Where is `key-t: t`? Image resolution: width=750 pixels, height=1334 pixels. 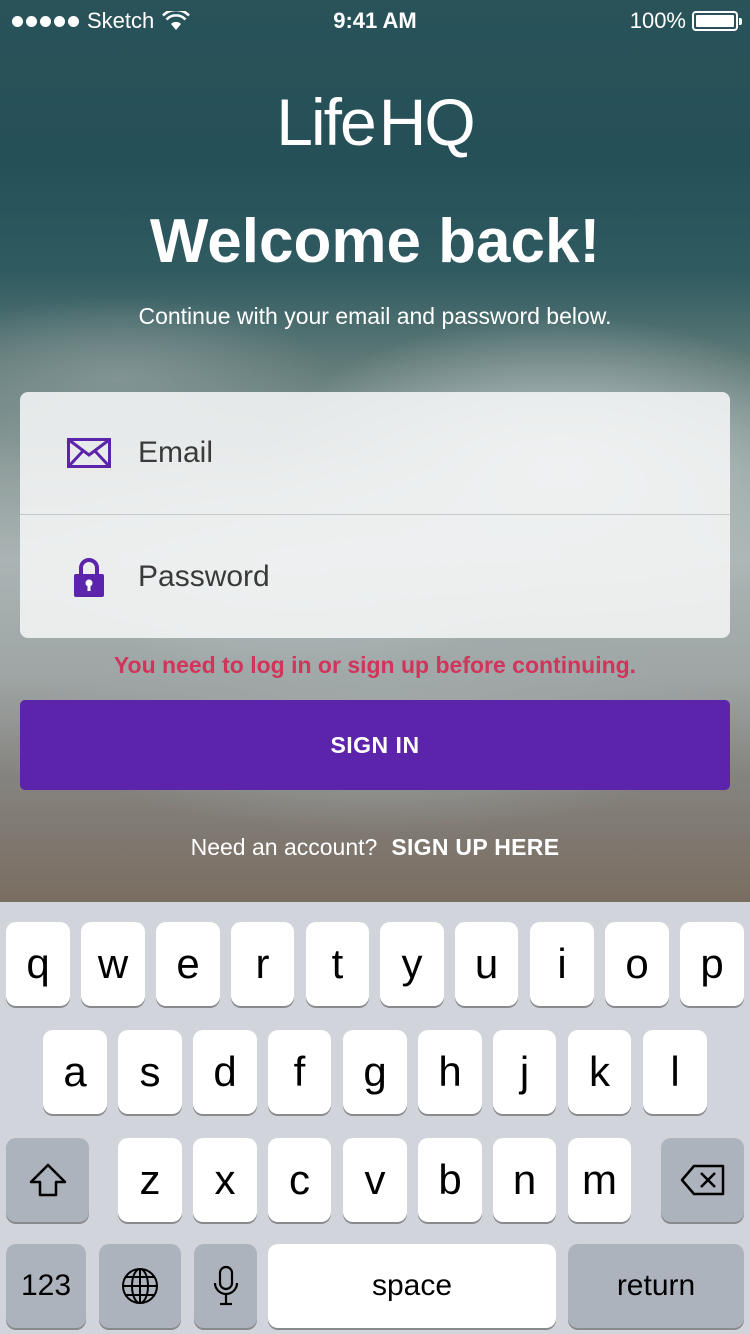 key-t: t is located at coordinates (337, 964).